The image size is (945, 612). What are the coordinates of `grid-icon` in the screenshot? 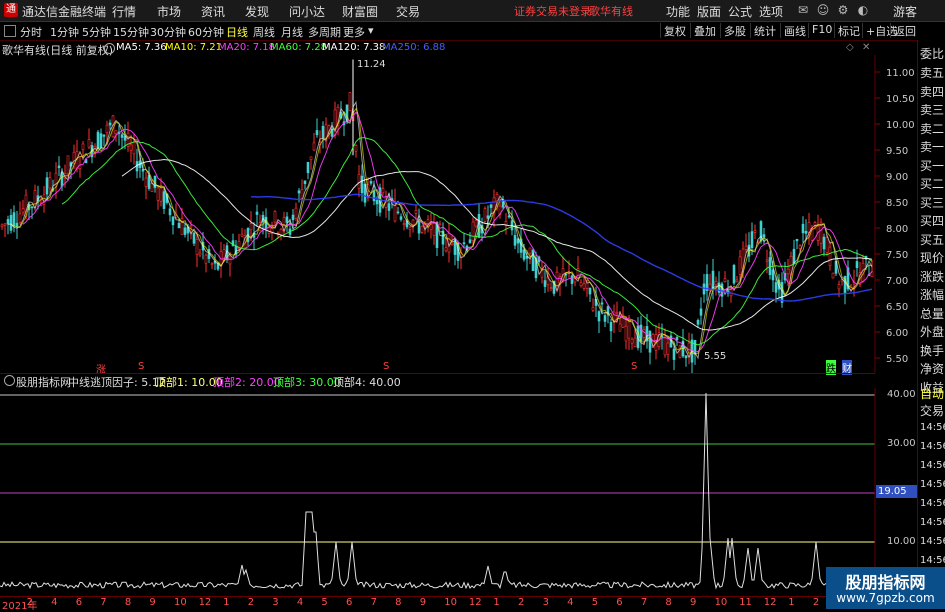 It's located at (10, 31).